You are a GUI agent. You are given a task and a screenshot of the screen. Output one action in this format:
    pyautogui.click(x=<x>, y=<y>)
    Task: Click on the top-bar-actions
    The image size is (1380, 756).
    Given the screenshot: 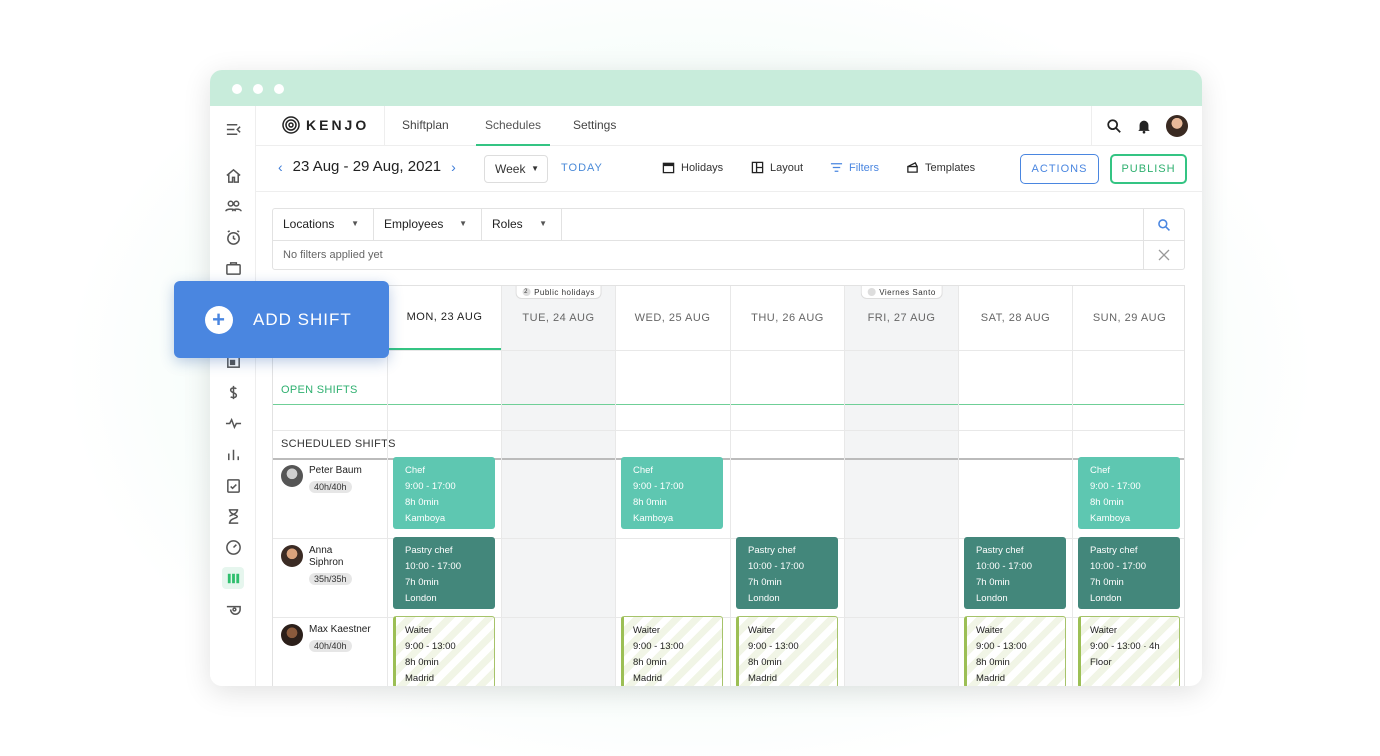 What is the action you would take?
    pyautogui.click(x=1146, y=126)
    